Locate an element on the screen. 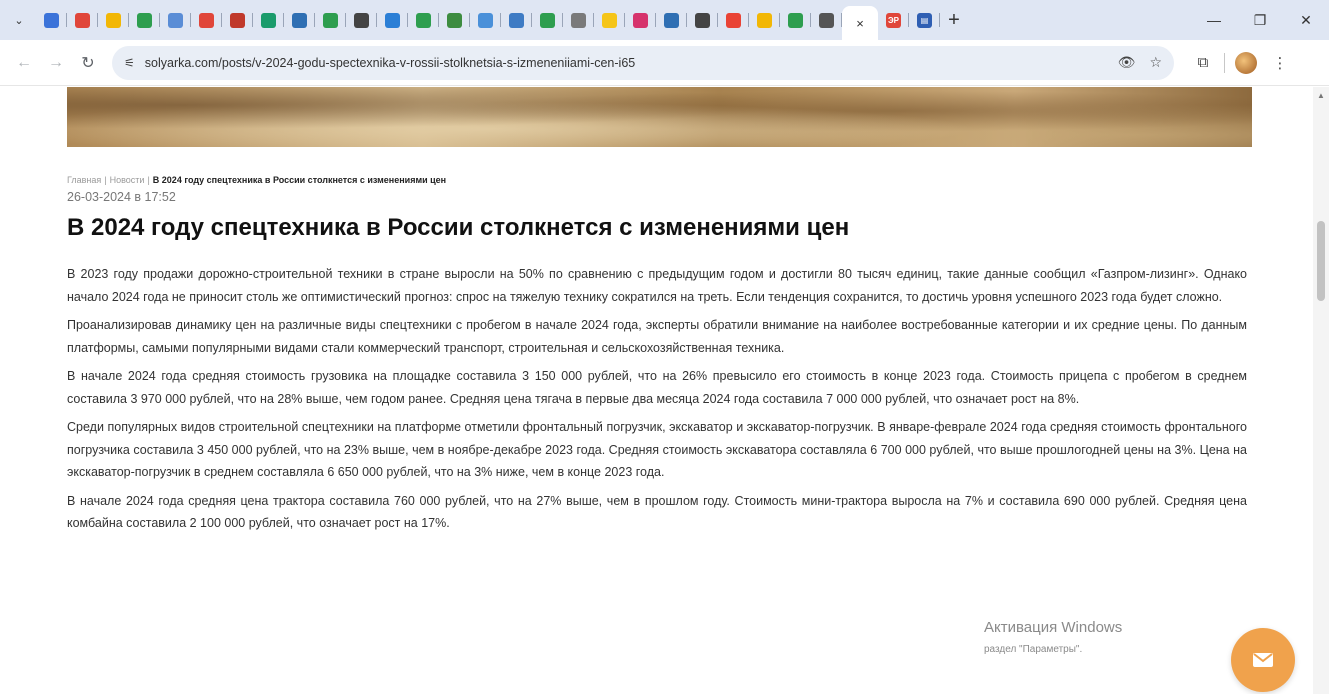  tab-strip: ⌄ × ЭР ▤ + — ❐ ✕ is located at coordinates (664, 20).